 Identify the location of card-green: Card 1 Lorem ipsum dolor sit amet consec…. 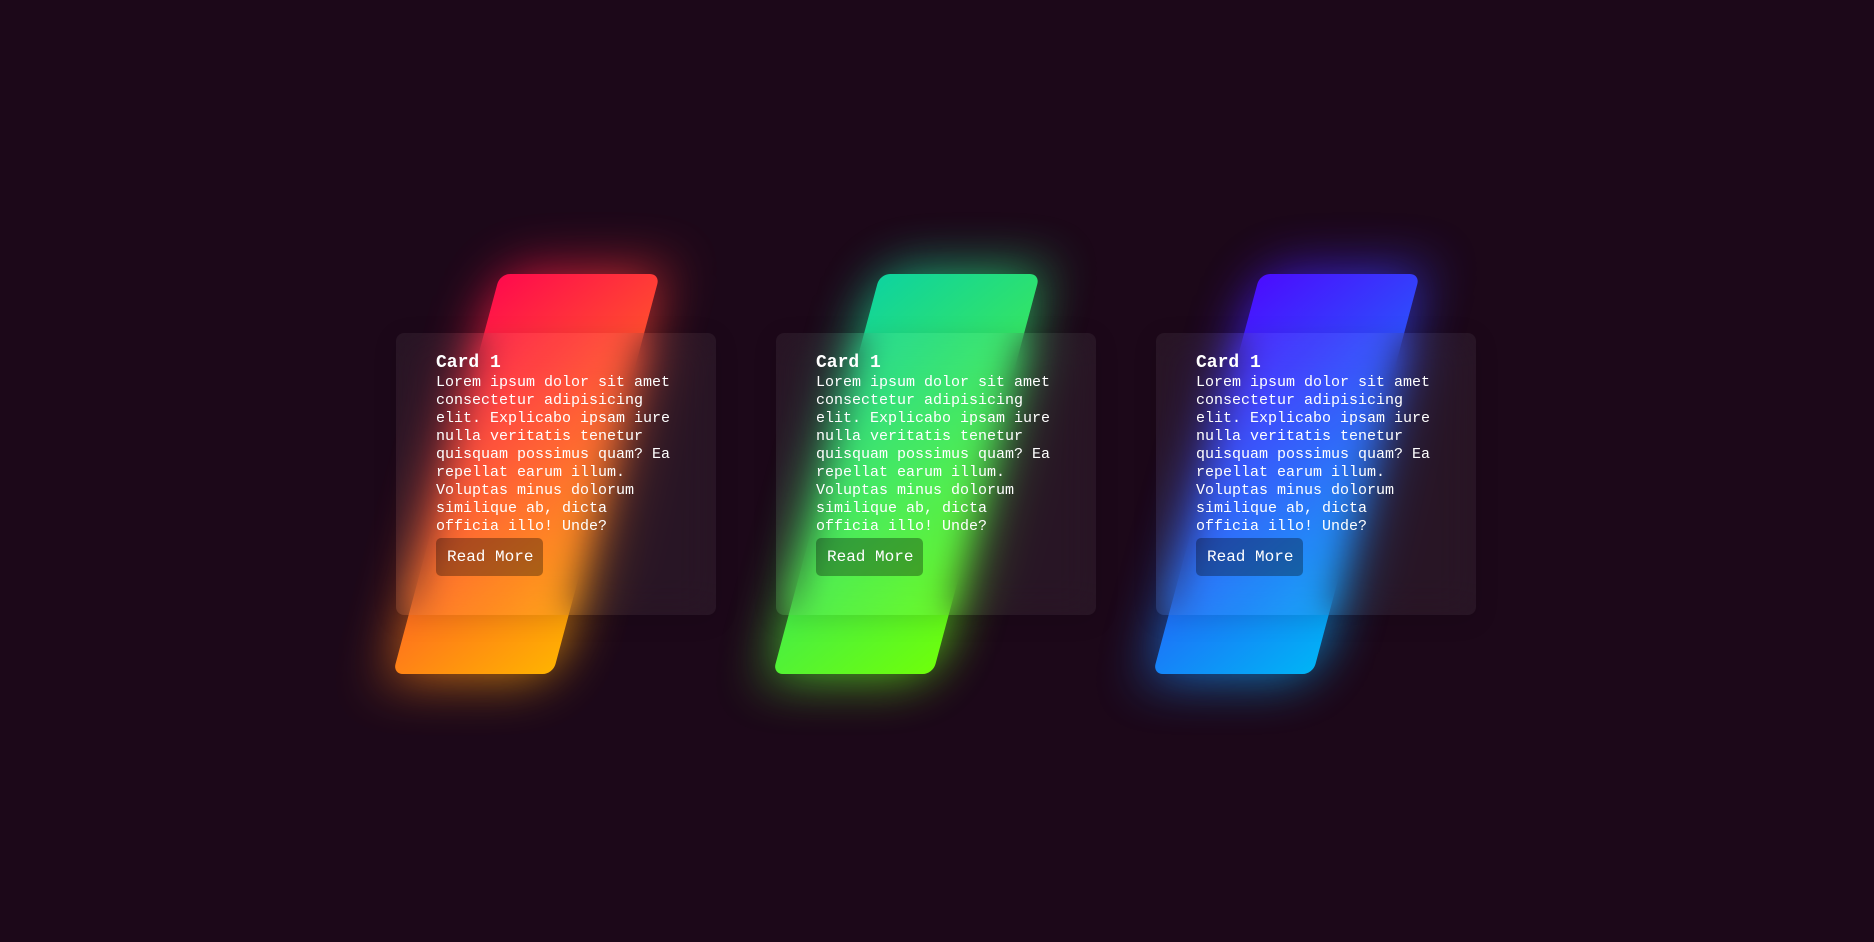
(934, 474).